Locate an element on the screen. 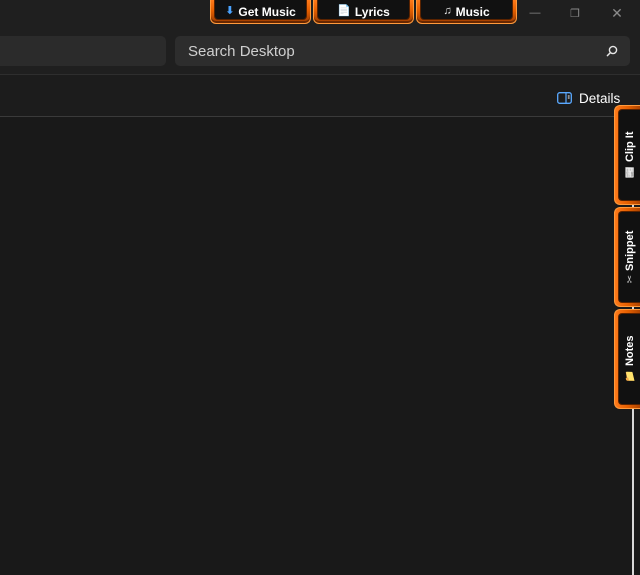 The image size is (640, 575). close-button: ✕ is located at coordinates (617, 13).